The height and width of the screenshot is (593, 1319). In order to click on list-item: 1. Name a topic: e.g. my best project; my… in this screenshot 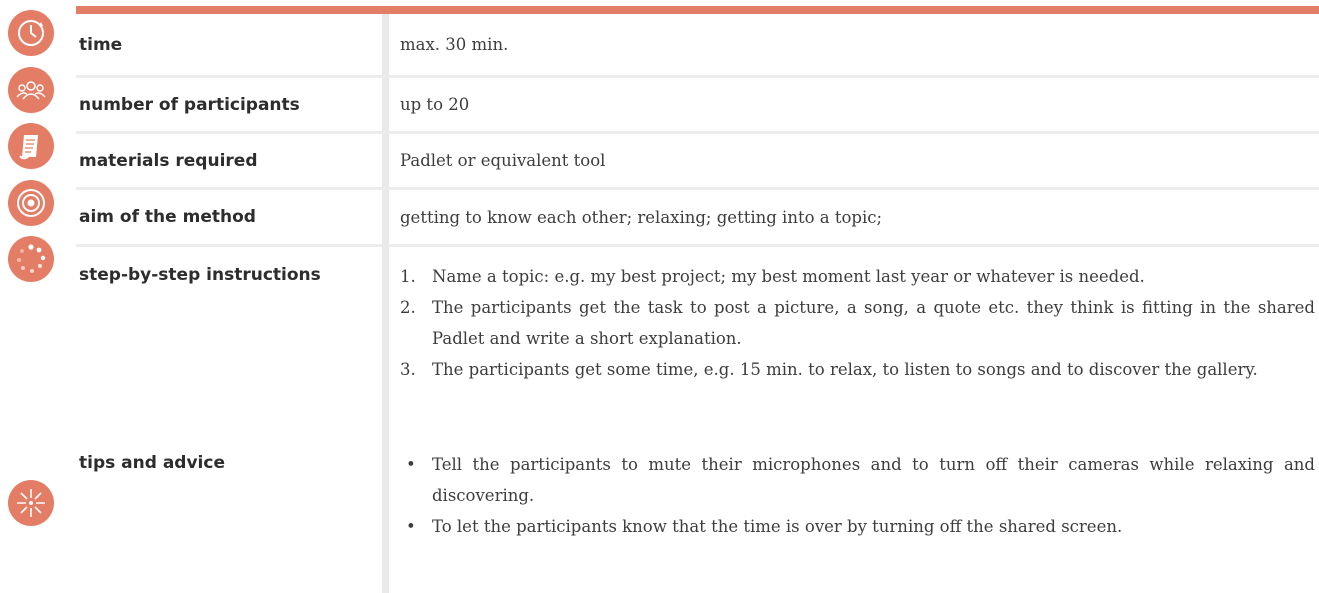, I will do `click(857, 276)`.